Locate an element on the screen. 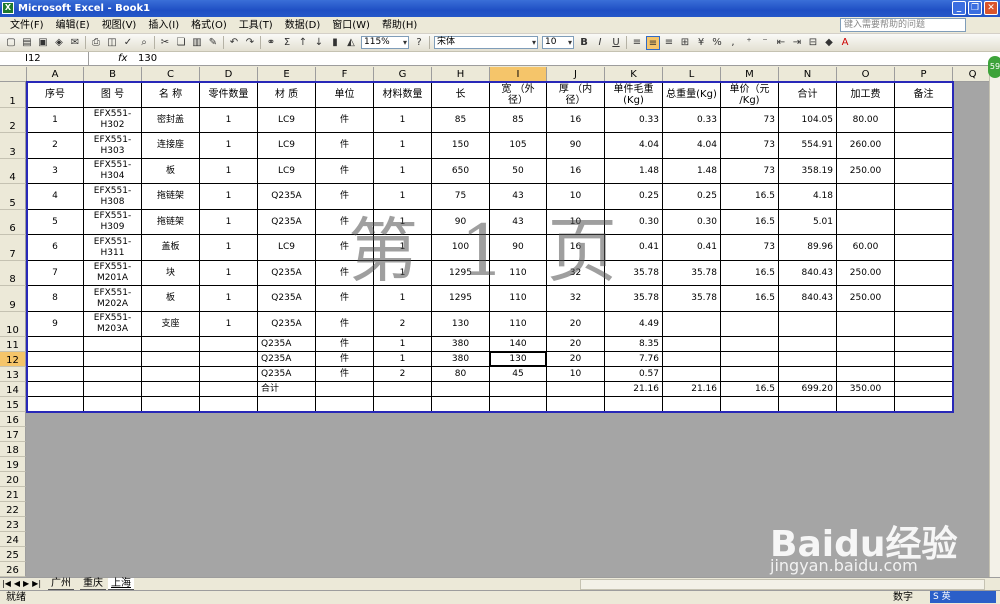 The height and width of the screenshot is (604, 1000). row-header-1: 1 is located at coordinates (13, 95).